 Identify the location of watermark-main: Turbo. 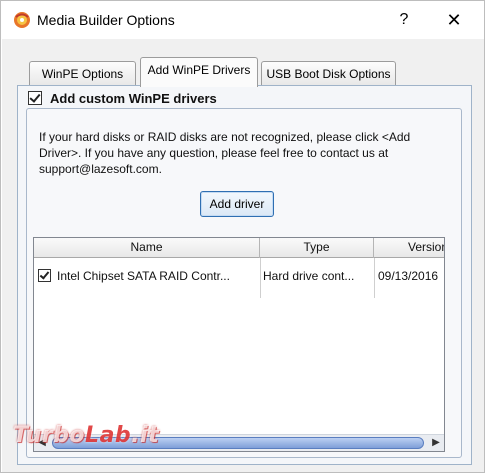
(49, 435).